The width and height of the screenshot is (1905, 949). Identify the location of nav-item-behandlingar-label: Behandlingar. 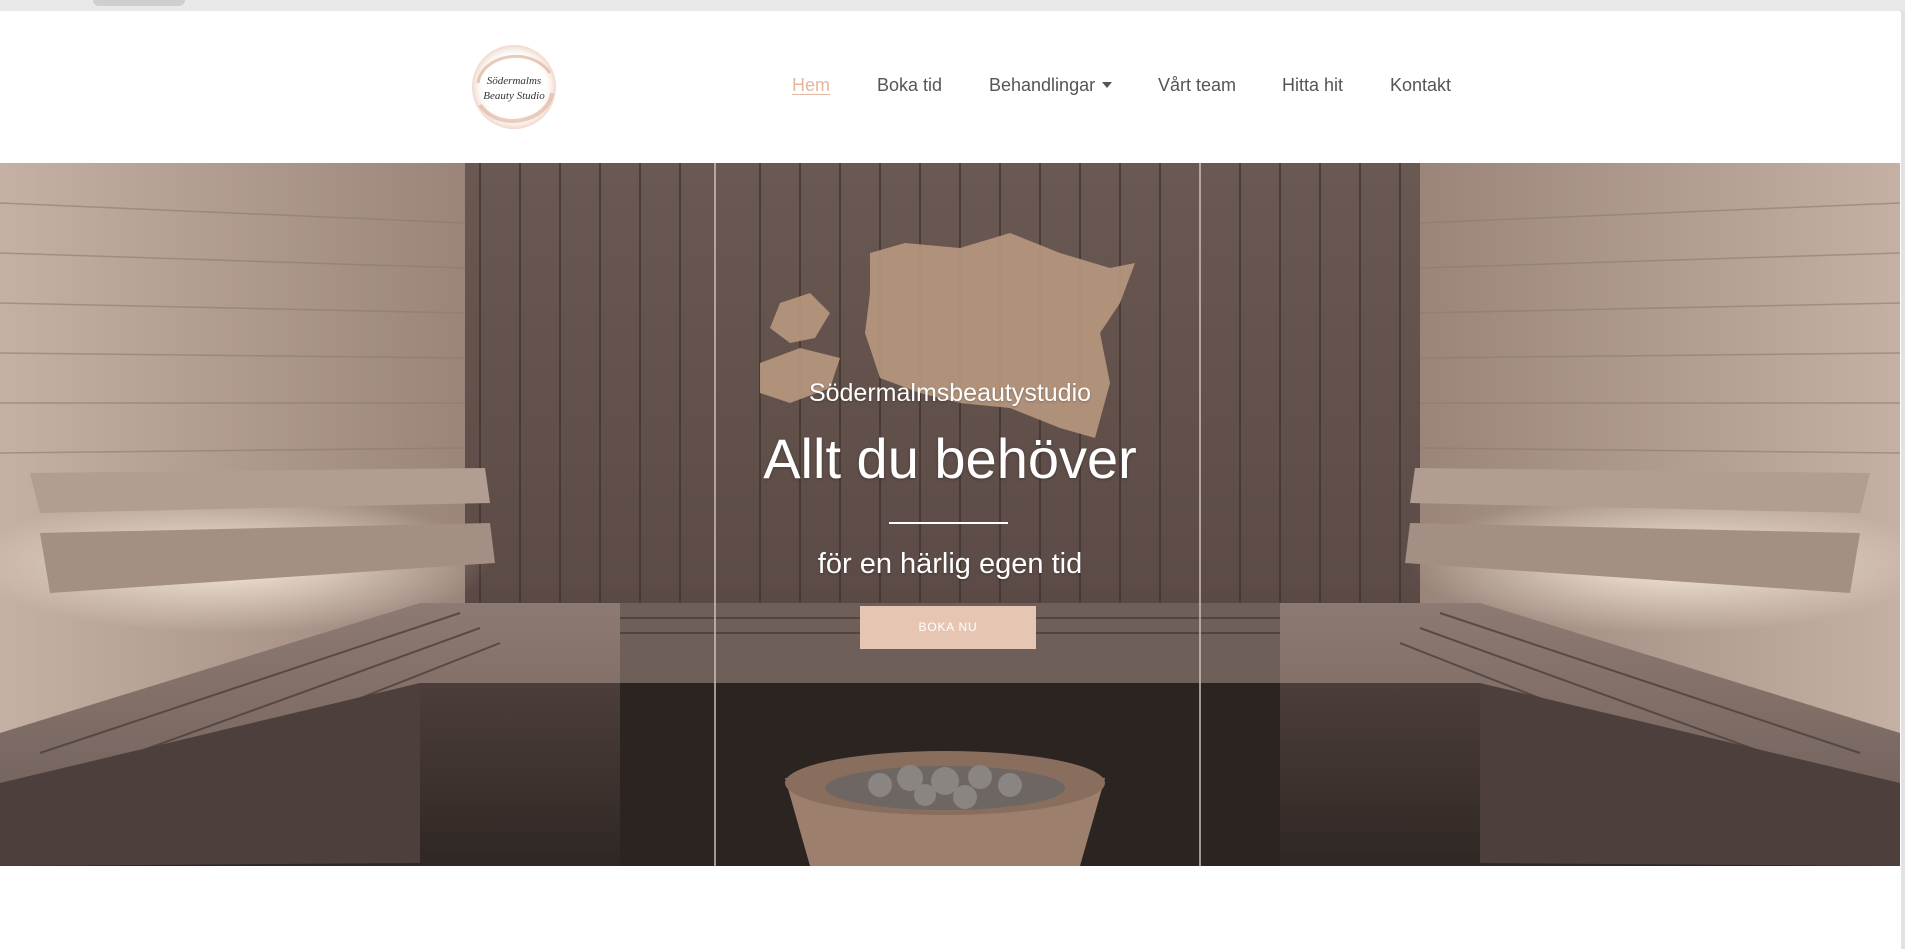
(1042, 85).